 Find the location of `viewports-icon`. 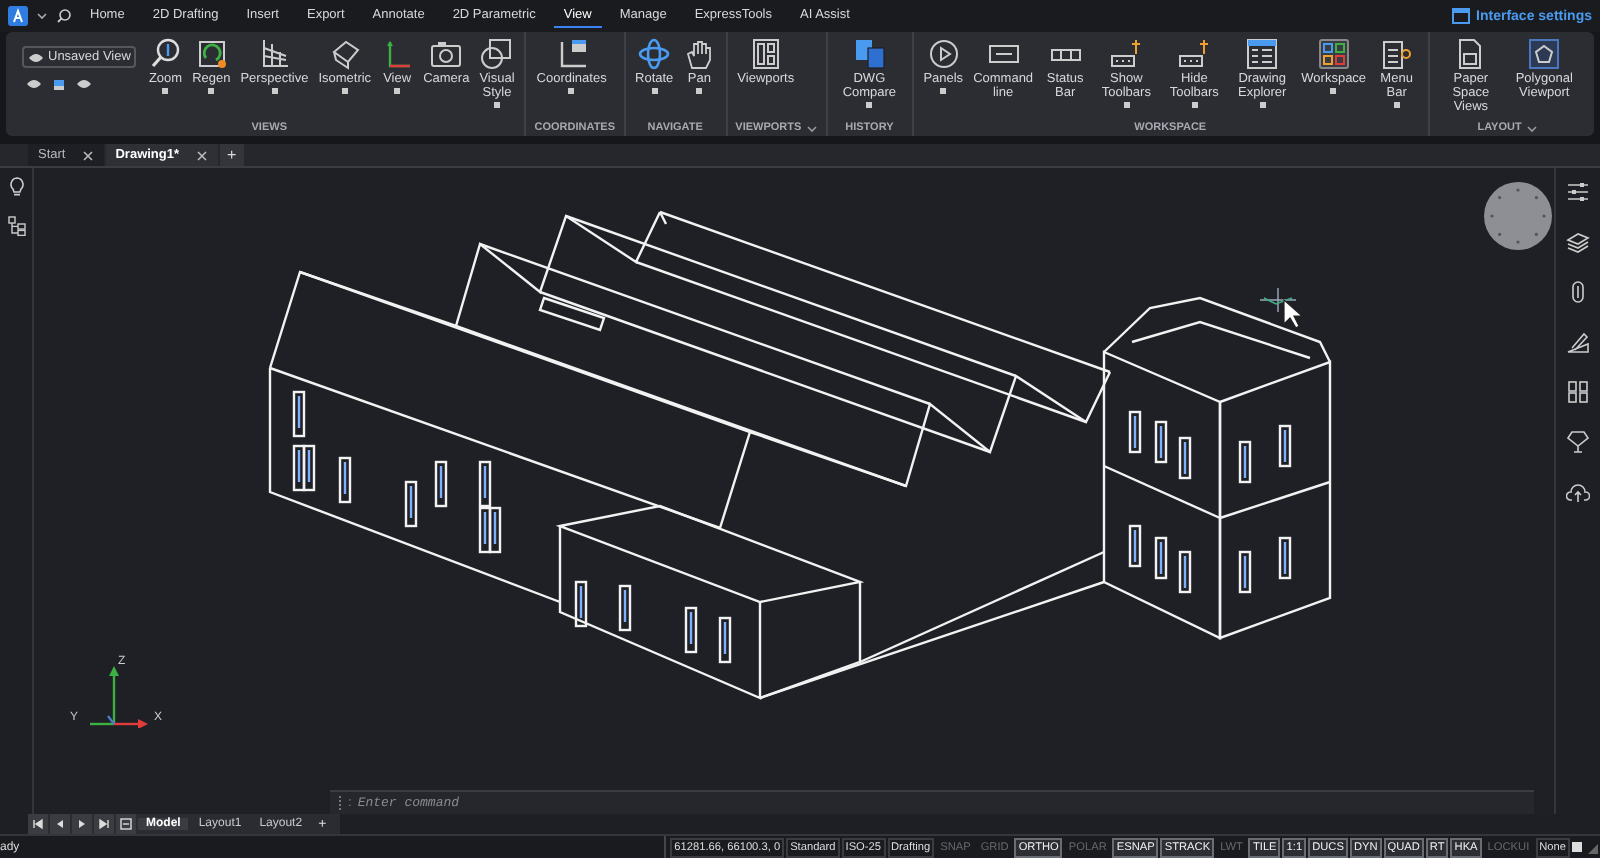

viewports-icon is located at coordinates (765, 54).